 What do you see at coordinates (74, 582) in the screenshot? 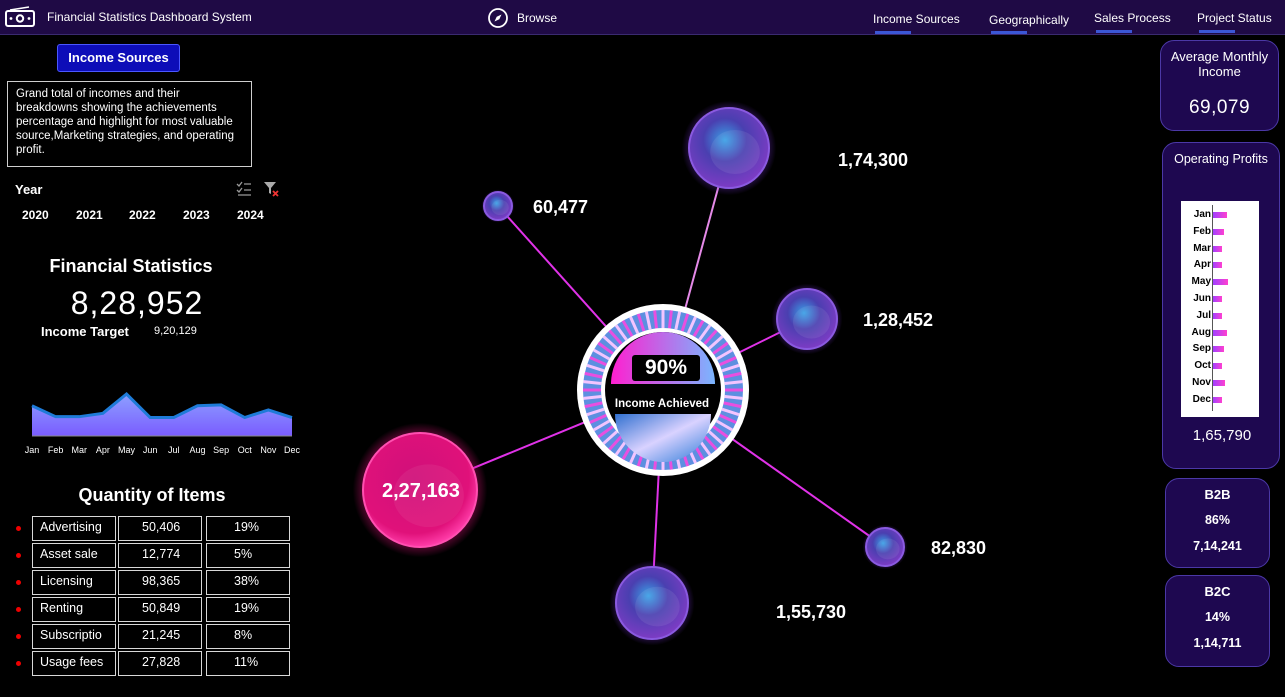
I see `item-name: Licensing` at bounding box center [74, 582].